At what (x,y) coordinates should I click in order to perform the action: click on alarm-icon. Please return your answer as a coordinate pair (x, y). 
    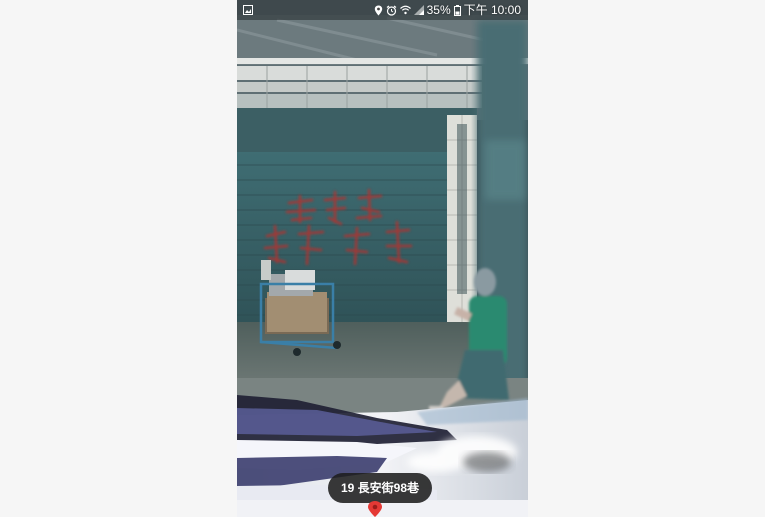
    Looking at the image, I should click on (391, 10).